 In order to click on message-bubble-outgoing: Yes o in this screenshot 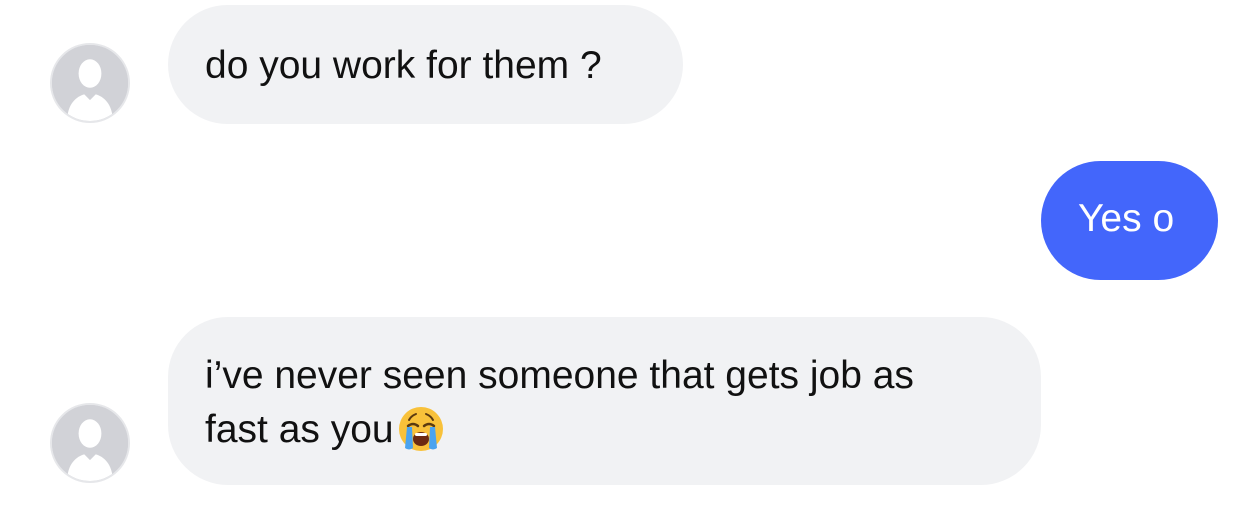, I will do `click(1129, 220)`.